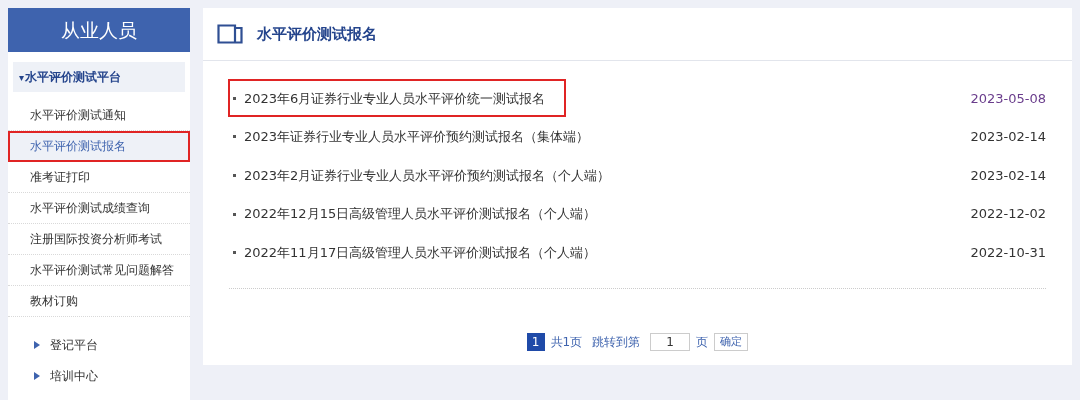  Describe the element at coordinates (616, 342) in the screenshot. I see `jump-label: 跳转到第` at that location.